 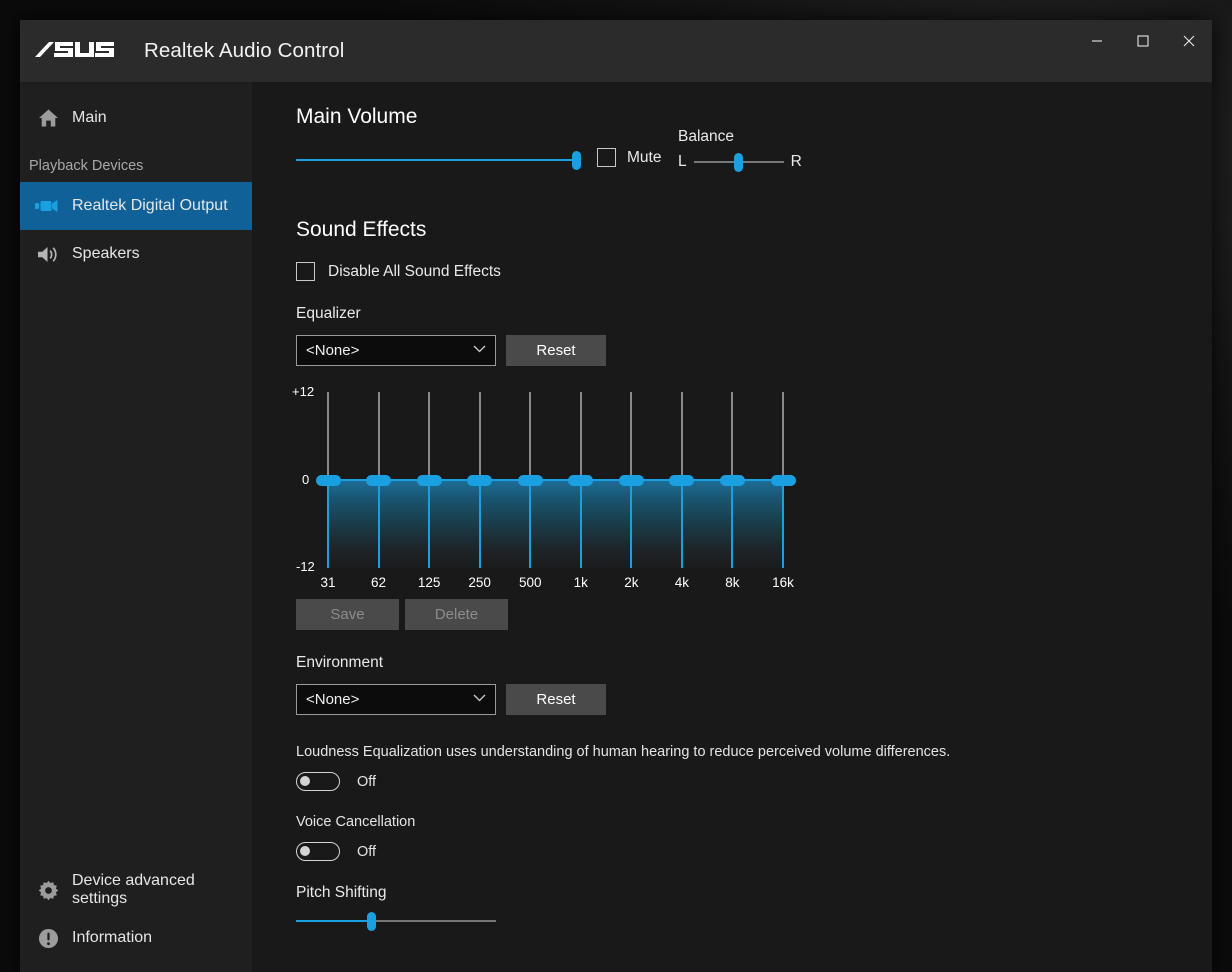 I want to click on equalizer-preset-dropdown: <None>, so click(x=396, y=350).